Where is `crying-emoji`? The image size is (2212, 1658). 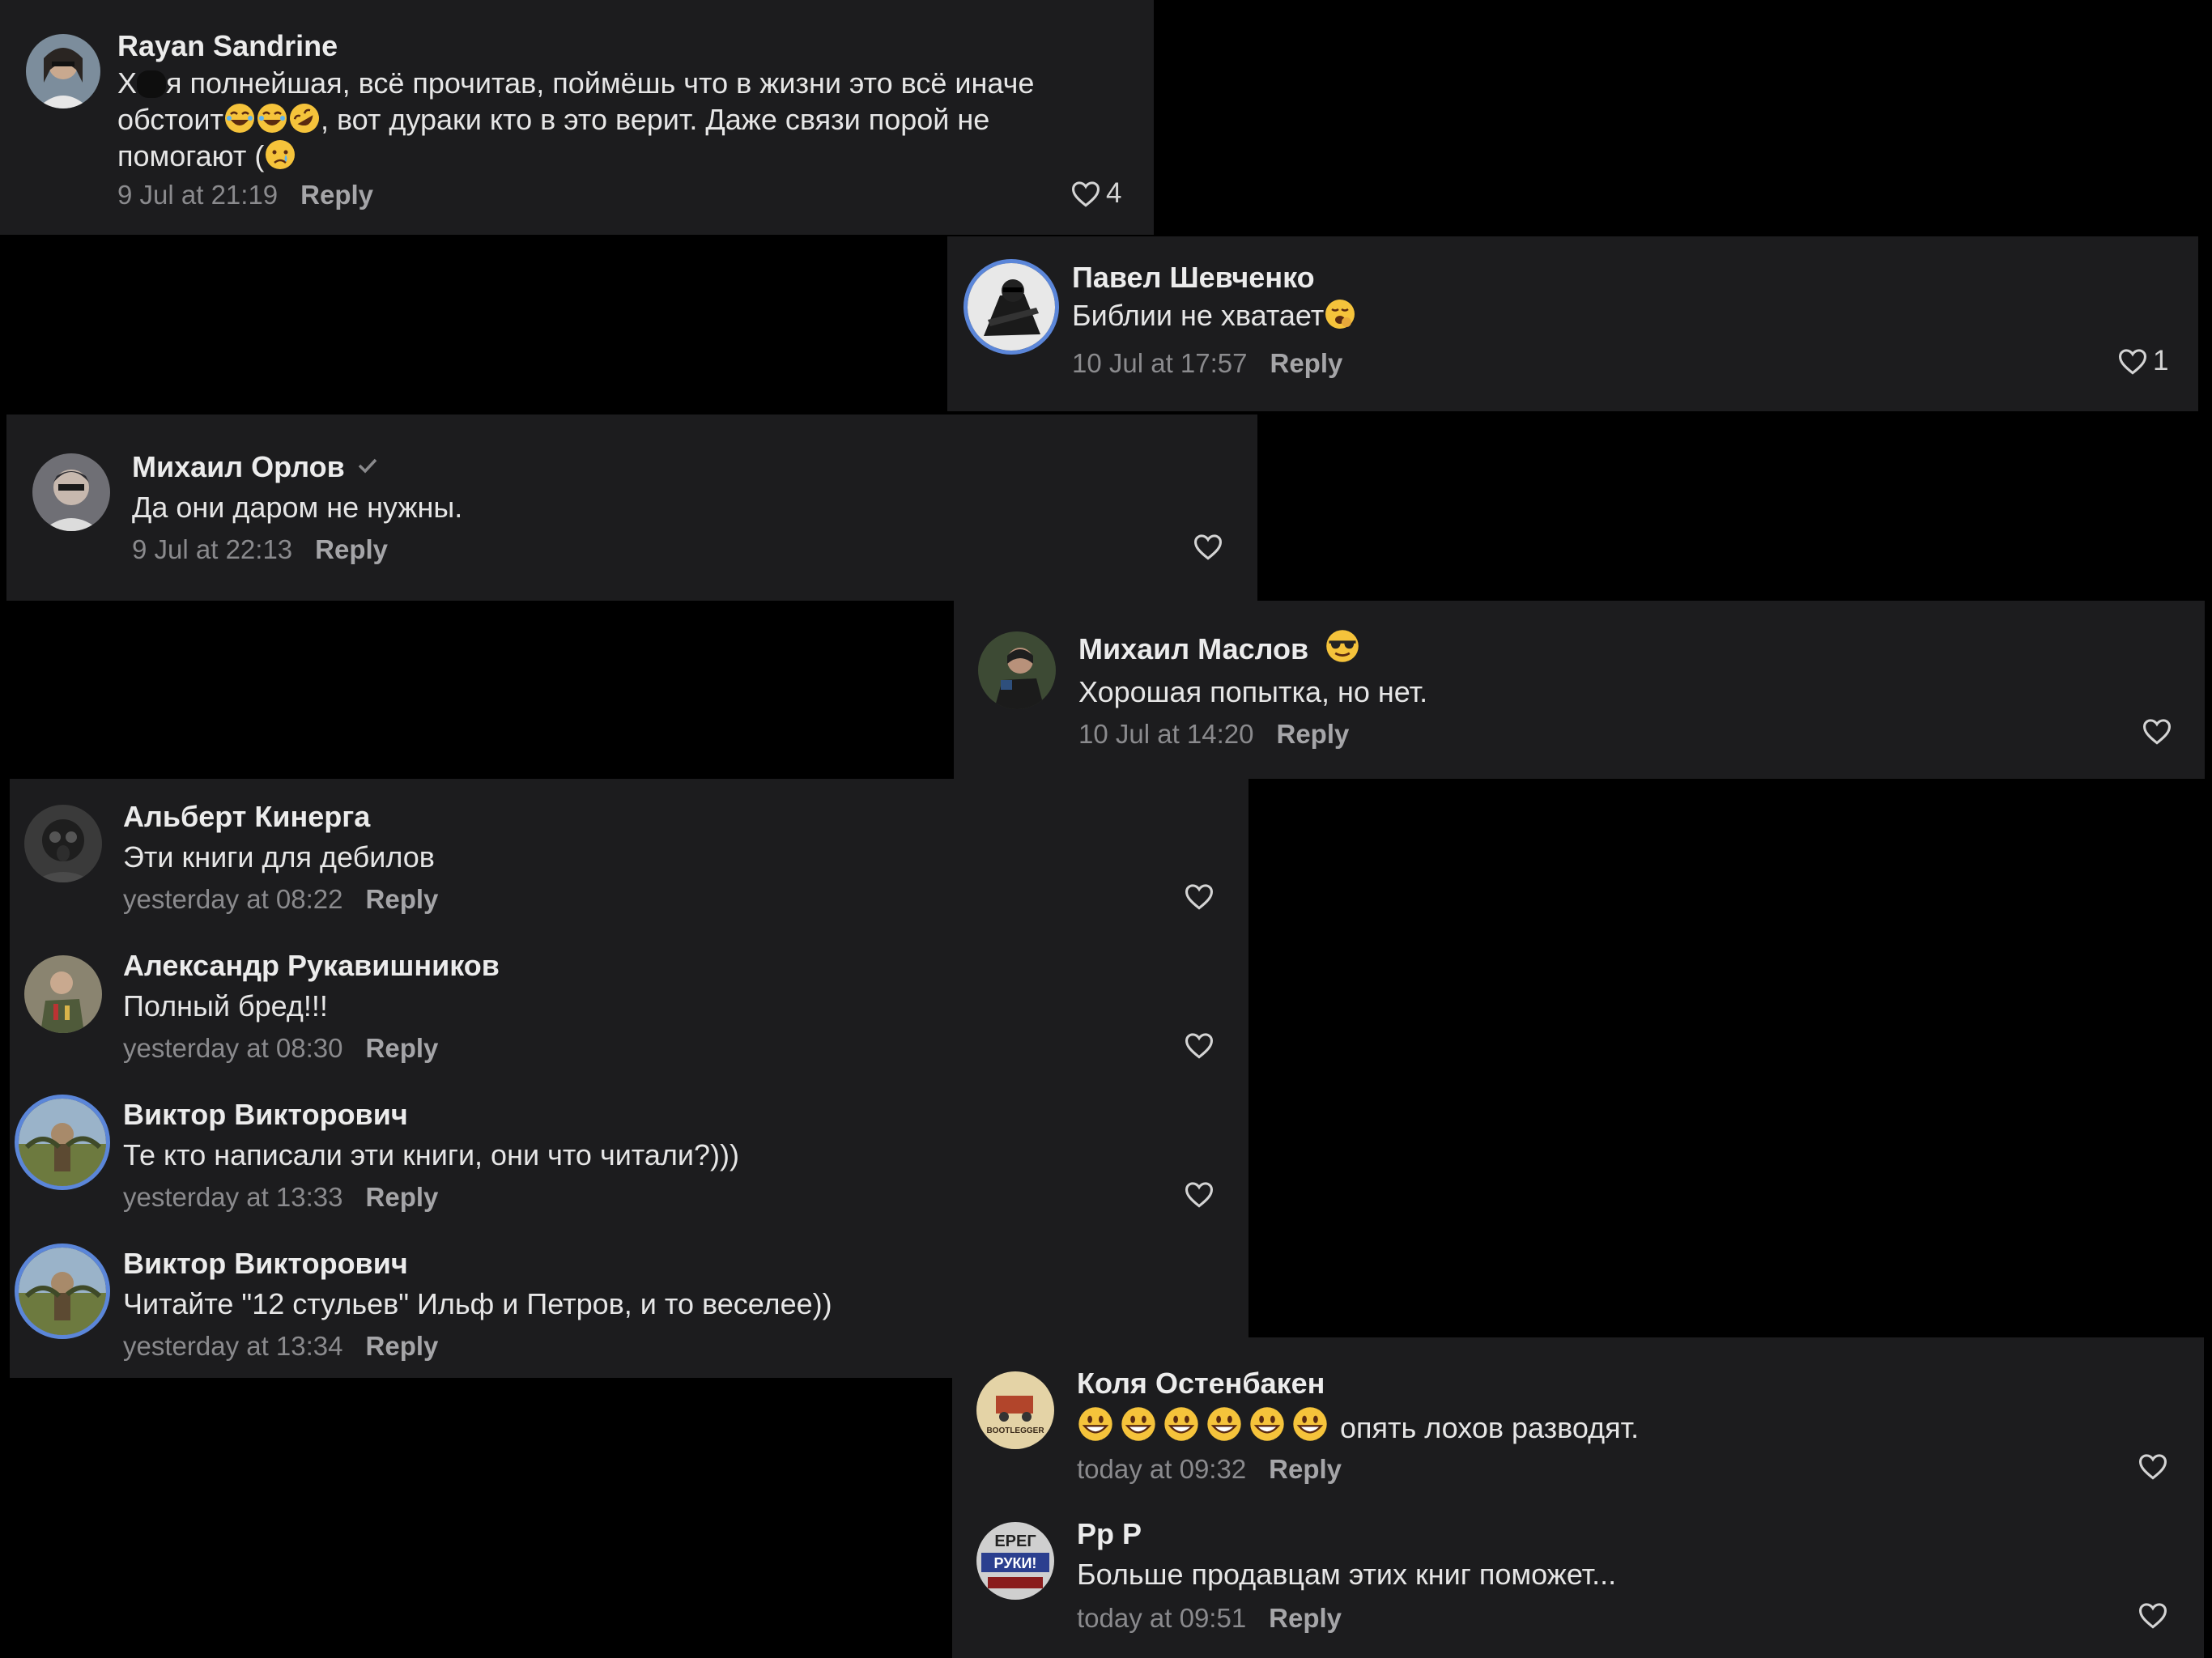
crying-emoji is located at coordinates (281, 154).